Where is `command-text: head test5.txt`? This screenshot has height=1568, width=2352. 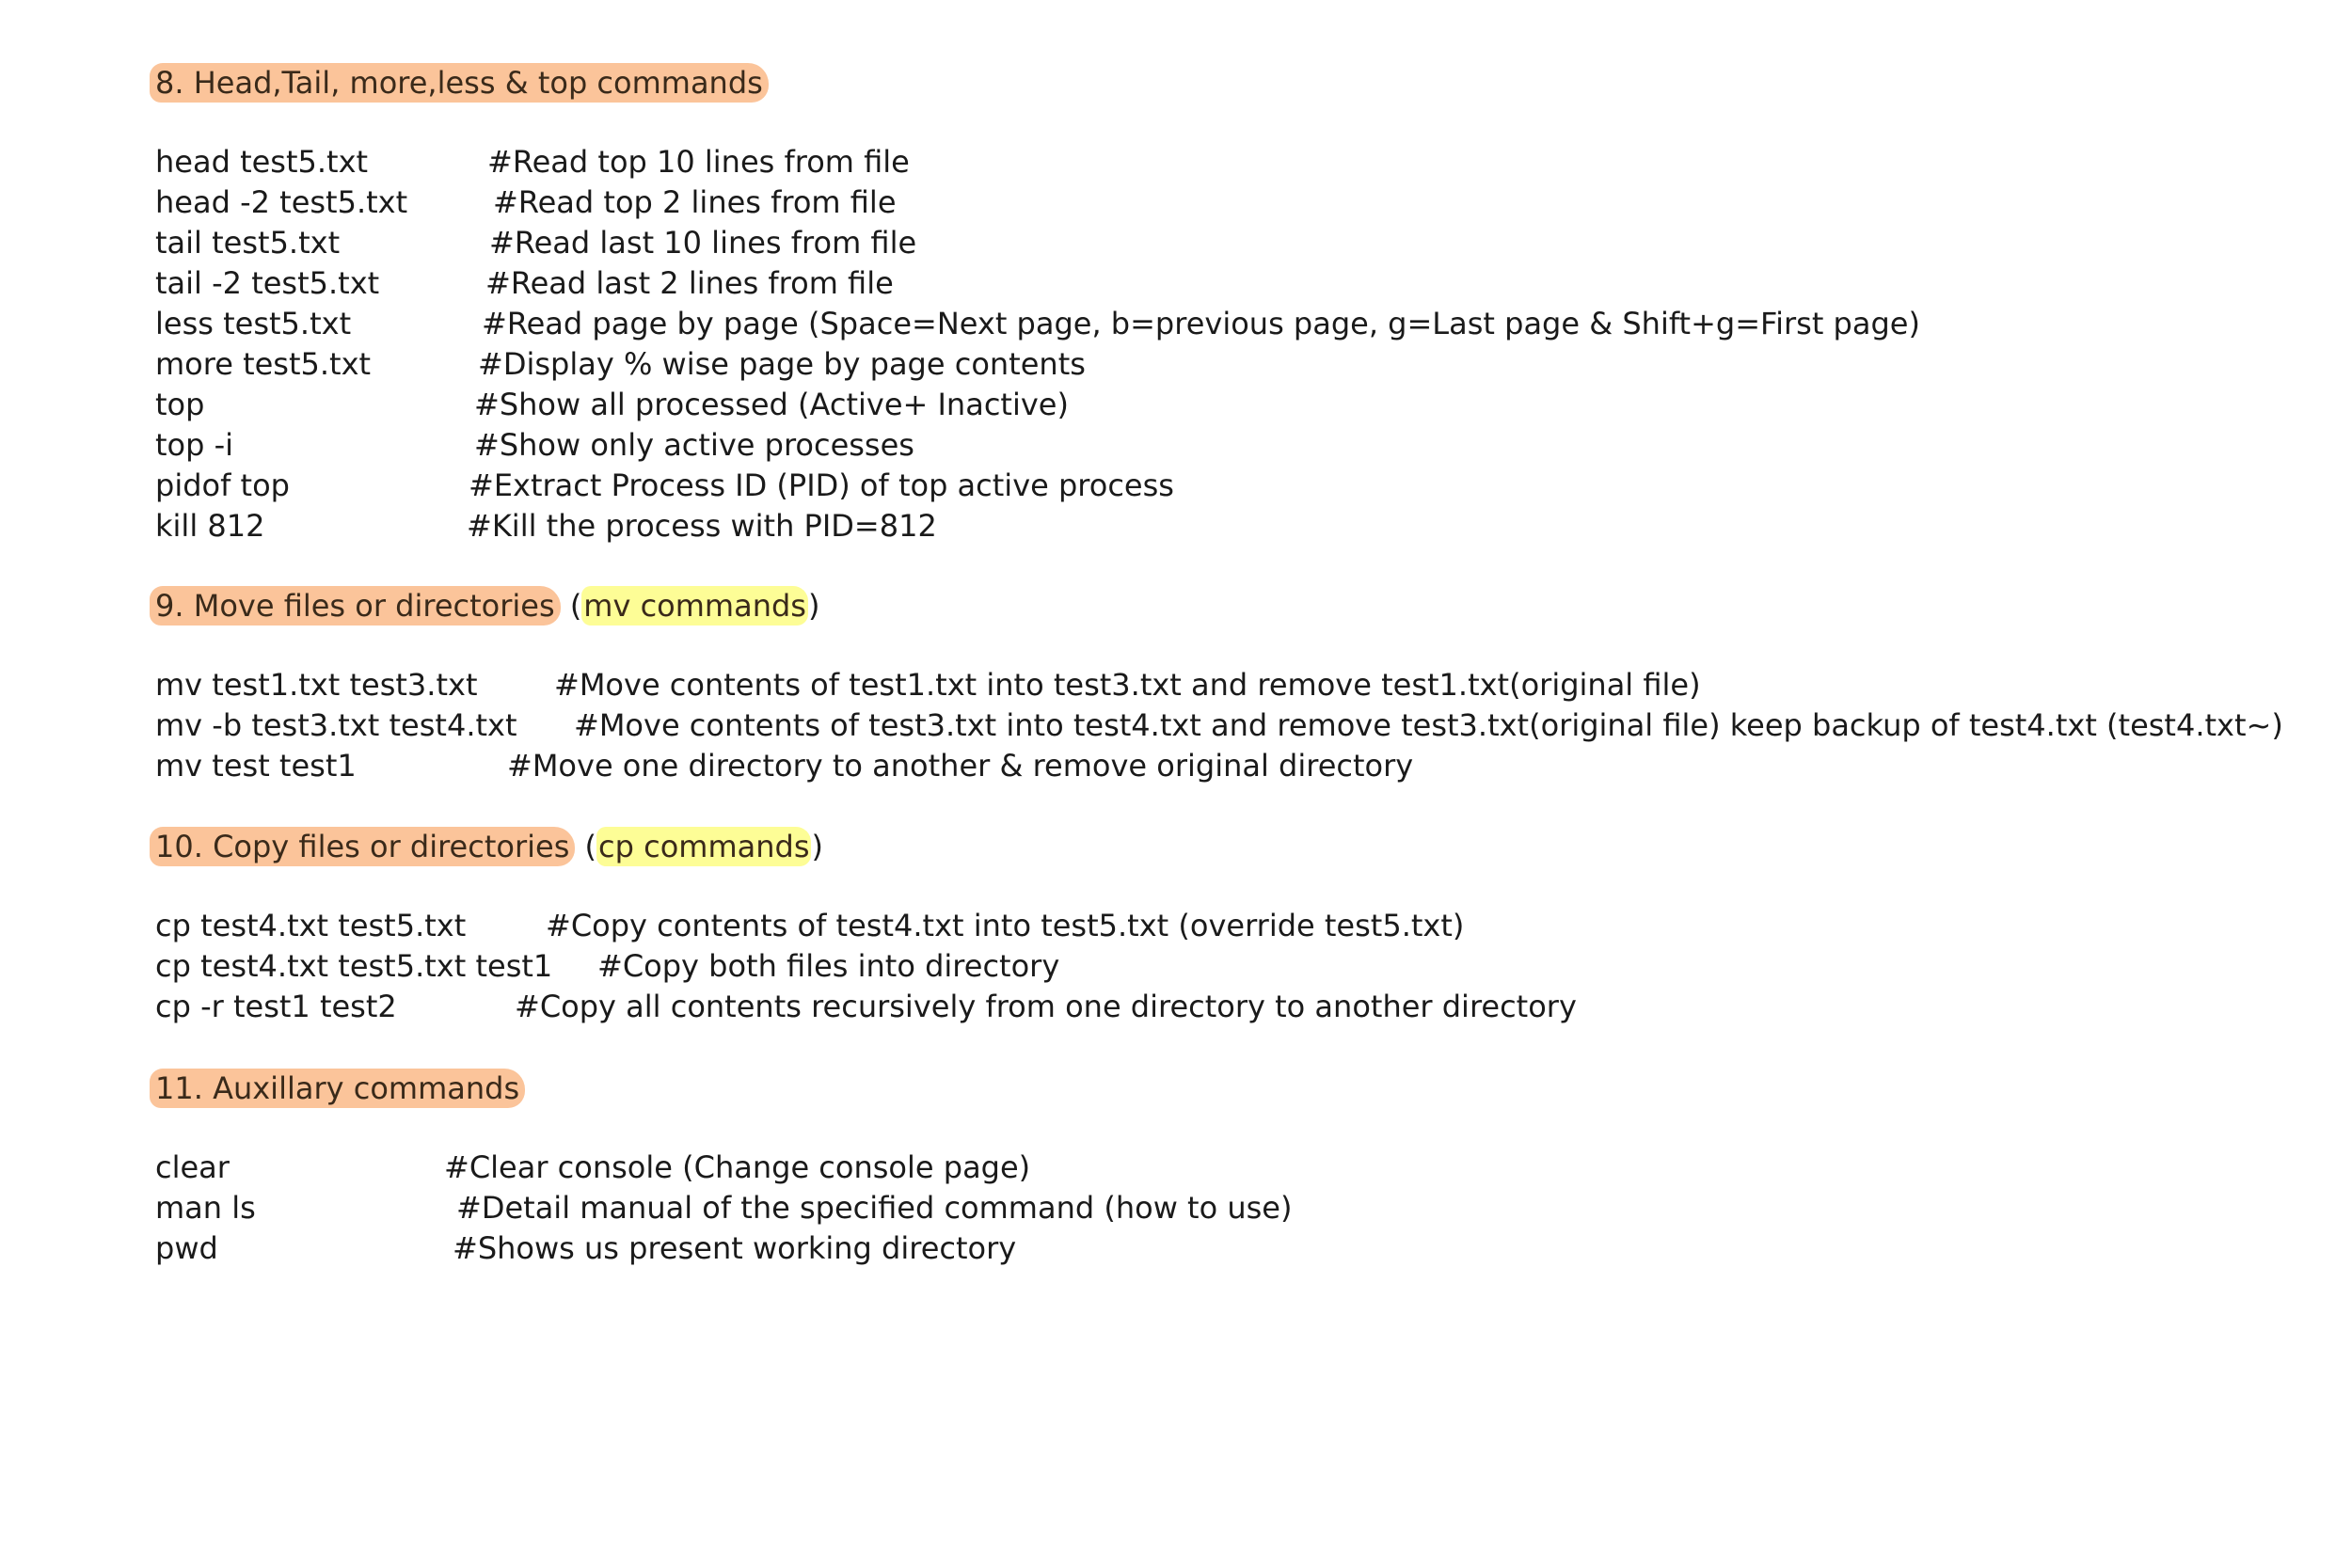 command-text: head test5.txt is located at coordinates (262, 162).